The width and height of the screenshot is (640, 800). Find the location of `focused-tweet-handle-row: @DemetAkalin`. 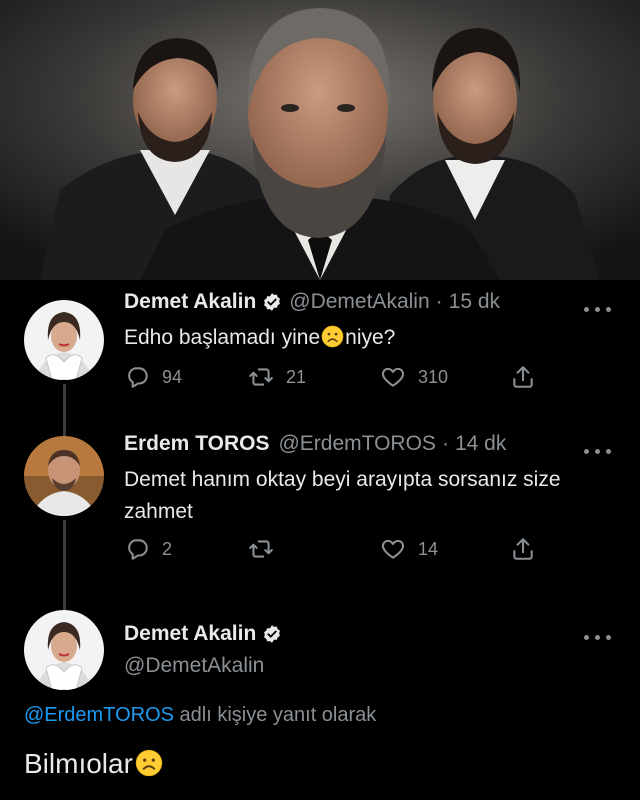

focused-tweet-handle-row: @DemetAkalin is located at coordinates (194, 666).